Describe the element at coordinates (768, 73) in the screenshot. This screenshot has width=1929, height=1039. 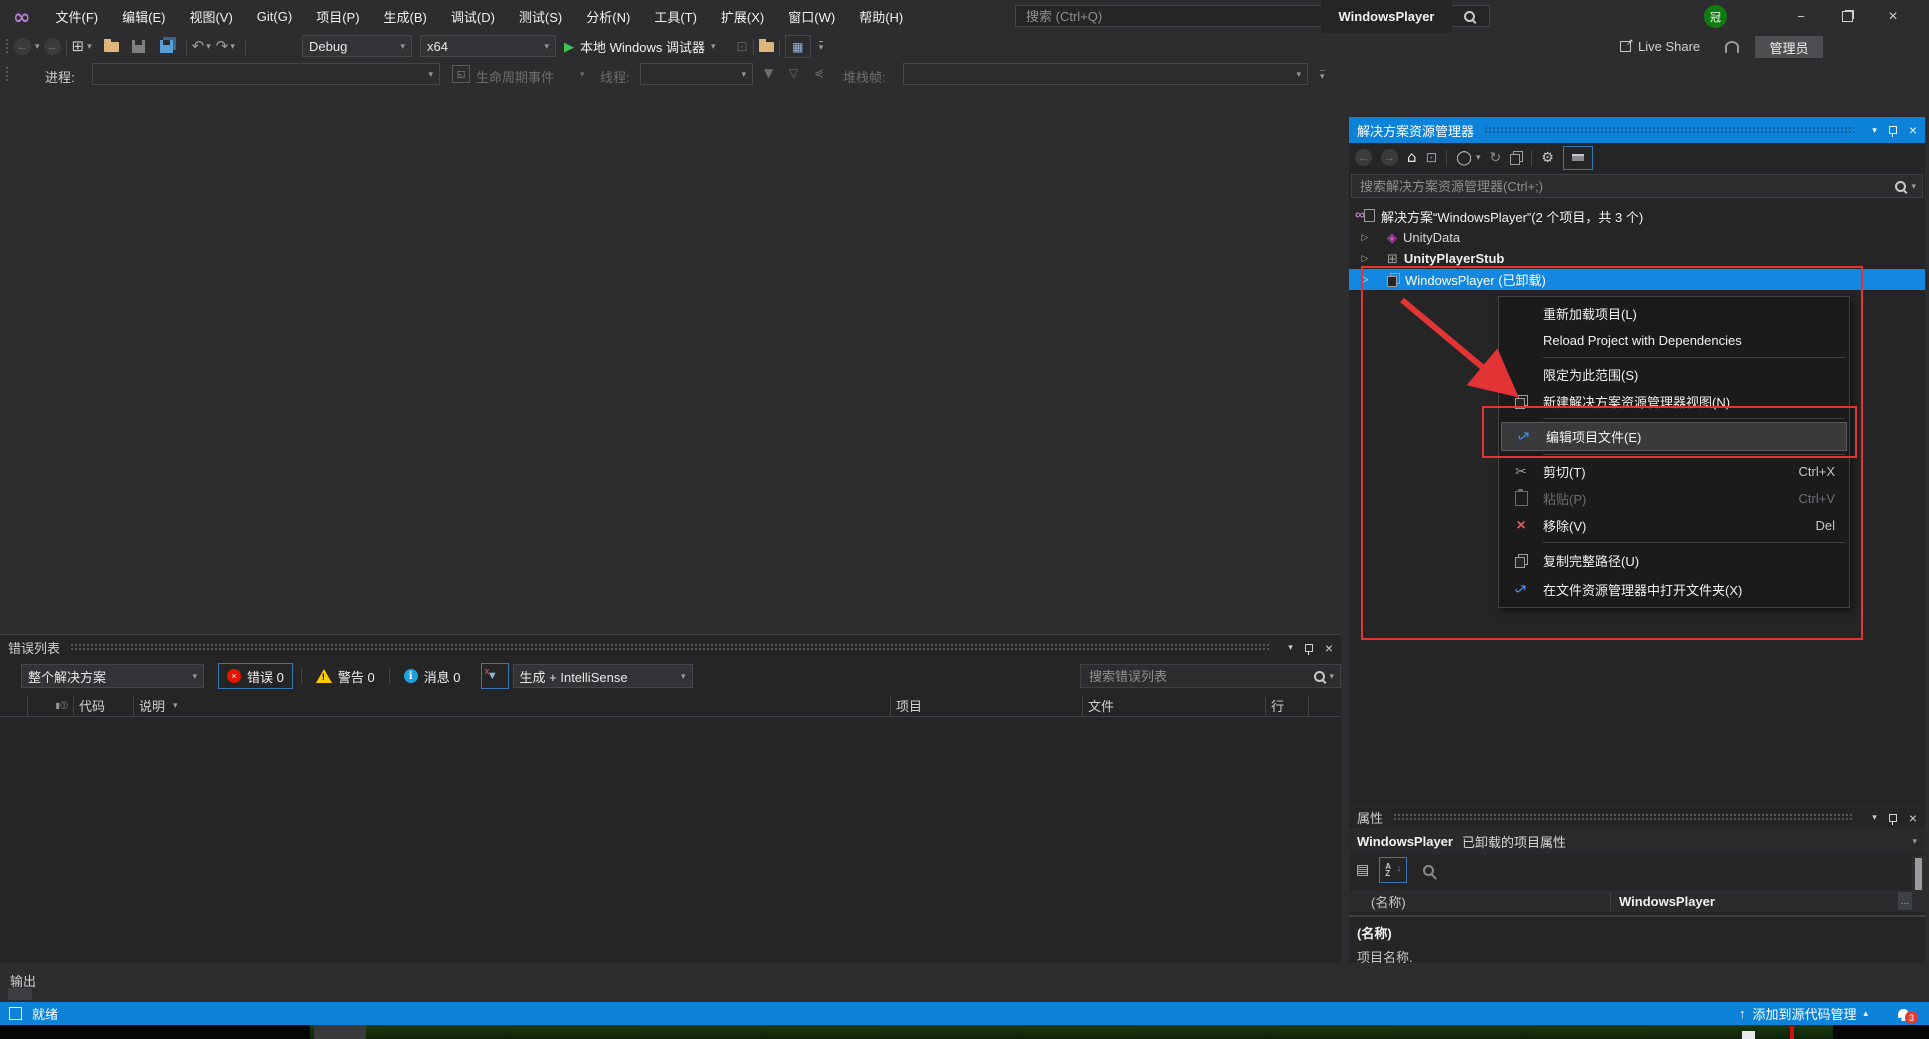
I see `filter-threads-icon: ▼` at that location.